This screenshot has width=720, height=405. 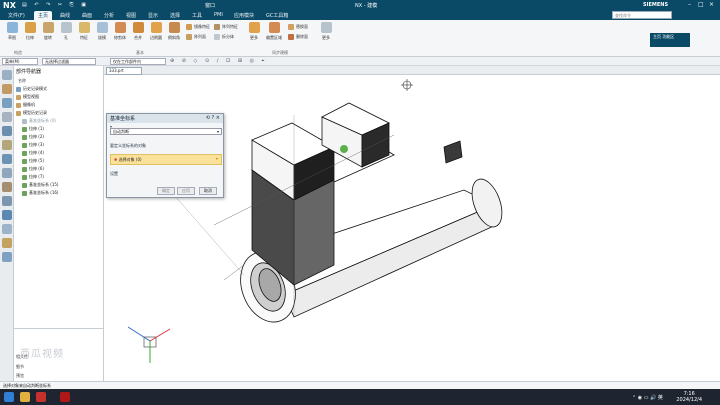 I want to click on menu-view: 视图, so click(x=131, y=15).